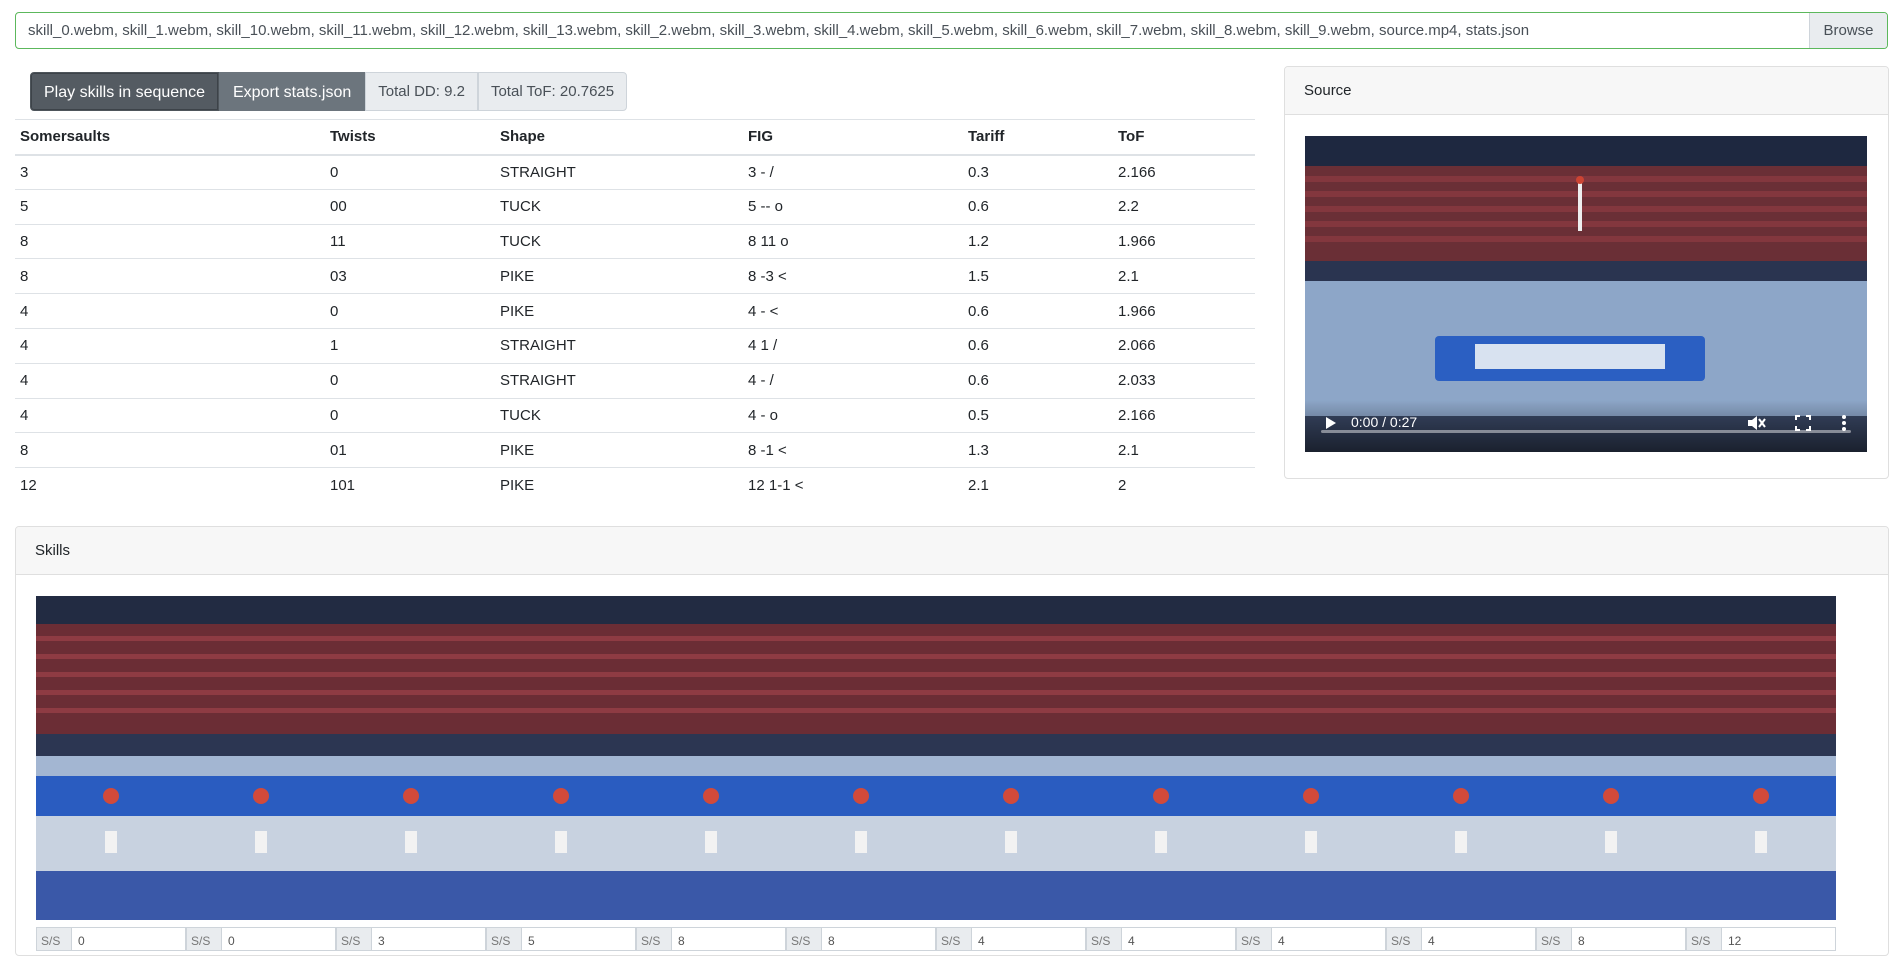 This screenshot has width=1903, height=956. What do you see at coordinates (1038, 137) in the screenshot?
I see `header-tariff: Tariff` at bounding box center [1038, 137].